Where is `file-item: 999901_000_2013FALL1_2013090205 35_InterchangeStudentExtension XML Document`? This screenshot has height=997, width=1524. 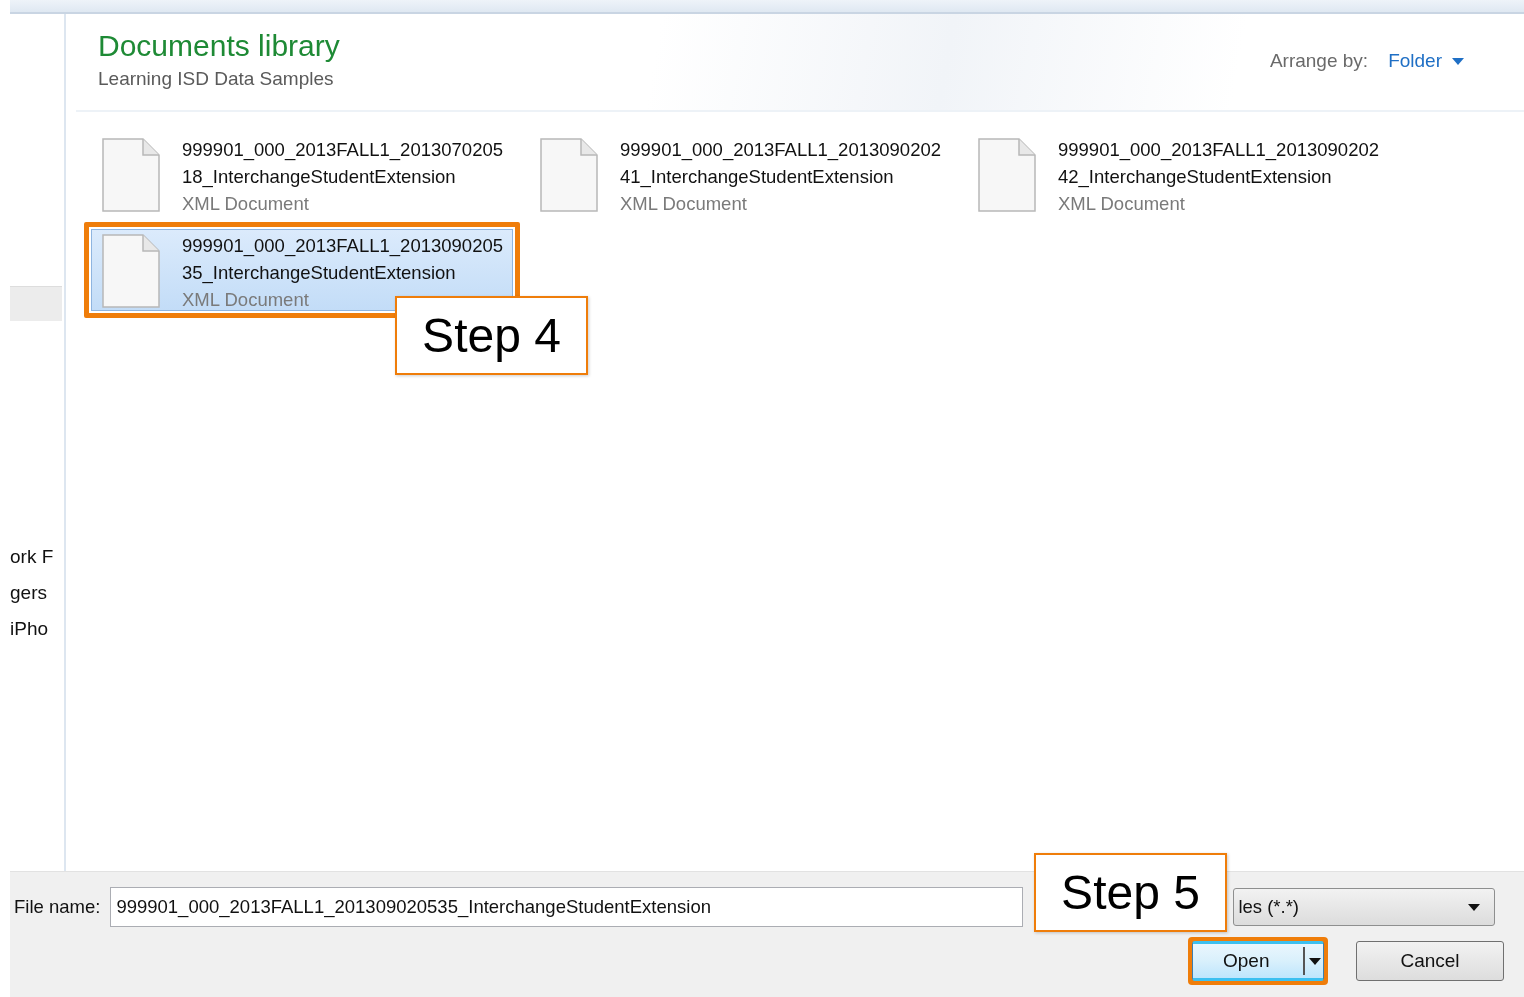
file-item: 999901_000_2013FALL1_2013090205 35_InterchangeStudentExtension XML Document is located at coordinates (302, 270).